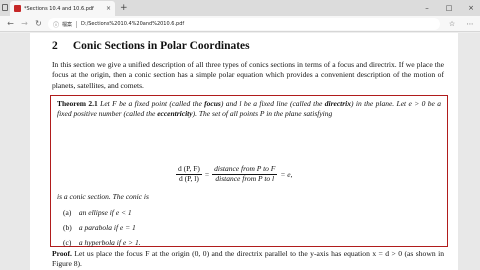 The image size is (480, 270). I want to click on section-heading: 2 Conic Sections in Polar Coordinates, so click(151, 46).